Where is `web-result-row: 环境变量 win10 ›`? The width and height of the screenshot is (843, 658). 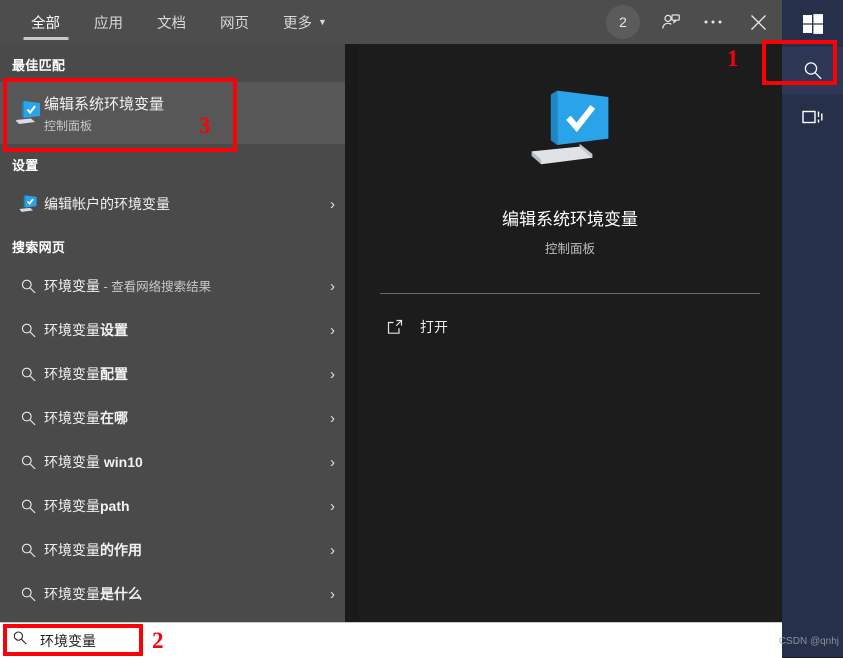
web-result-row: 环境变量 win10 › is located at coordinates (172, 462).